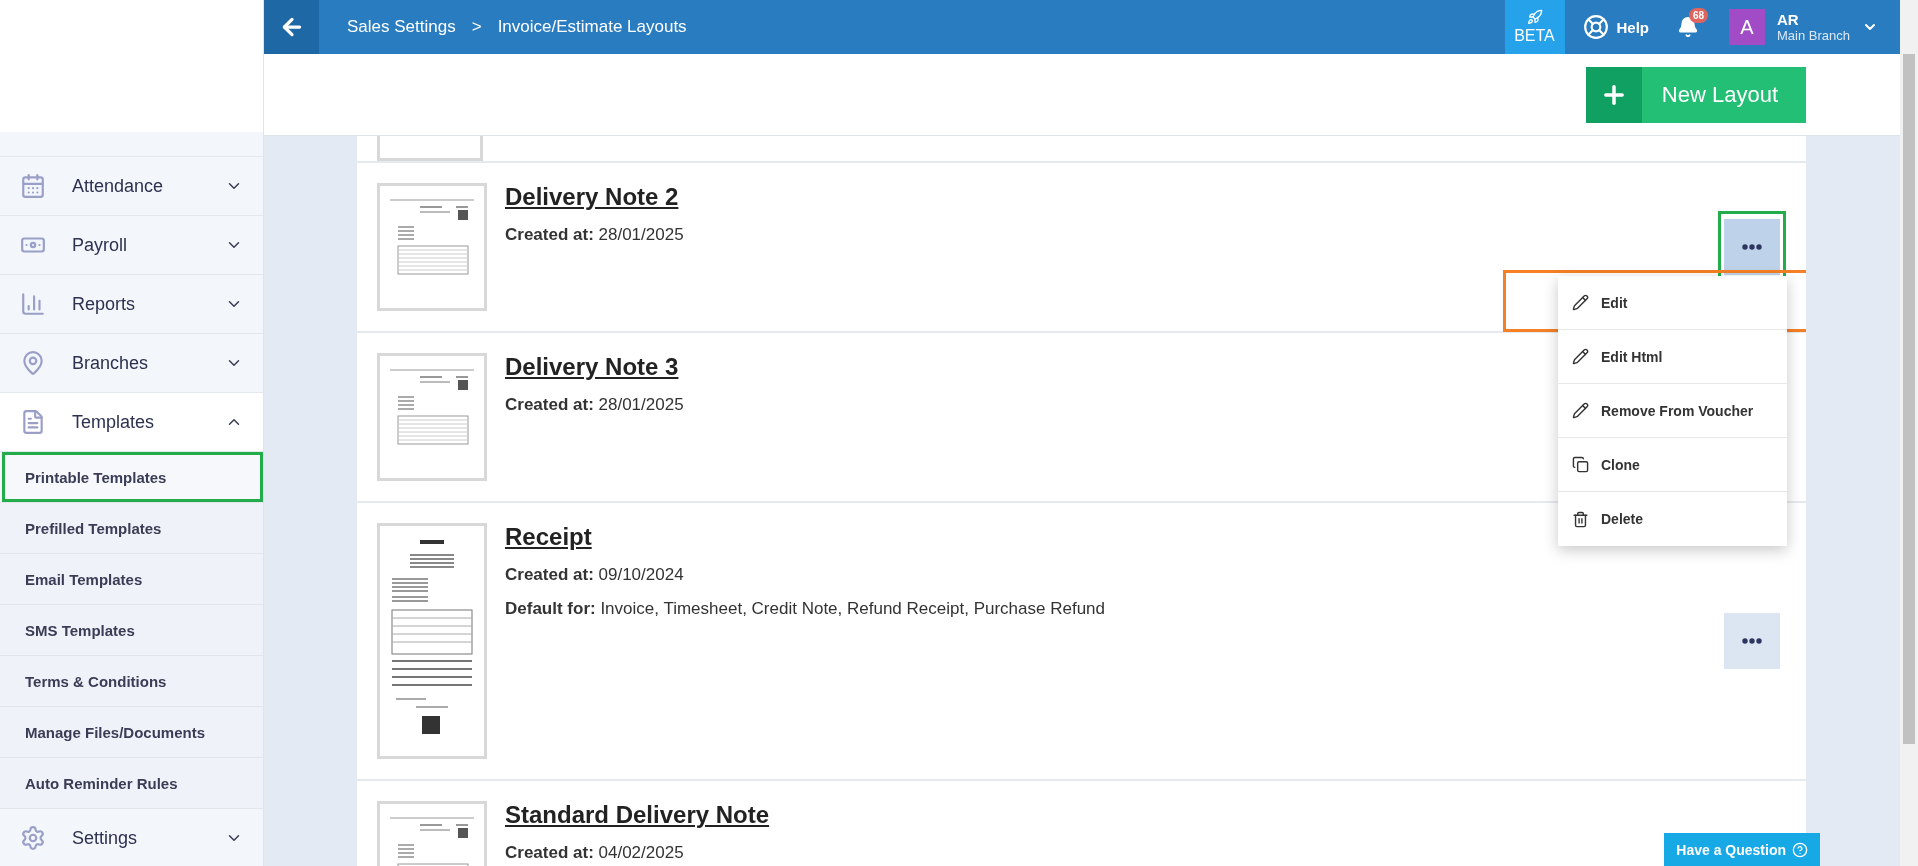  I want to click on layout-title: Delivery Note 2, so click(592, 197).